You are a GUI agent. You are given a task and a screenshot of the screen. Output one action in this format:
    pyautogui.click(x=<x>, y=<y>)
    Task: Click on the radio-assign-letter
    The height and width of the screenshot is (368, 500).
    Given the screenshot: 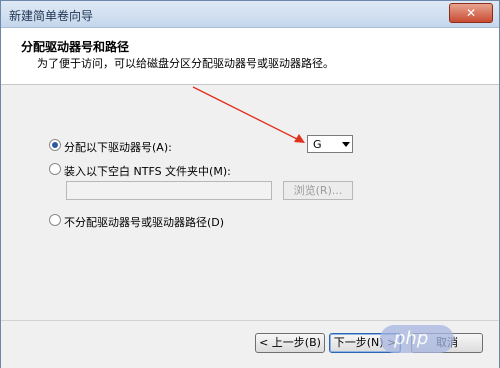 What is the action you would take?
    pyautogui.click(x=55, y=145)
    